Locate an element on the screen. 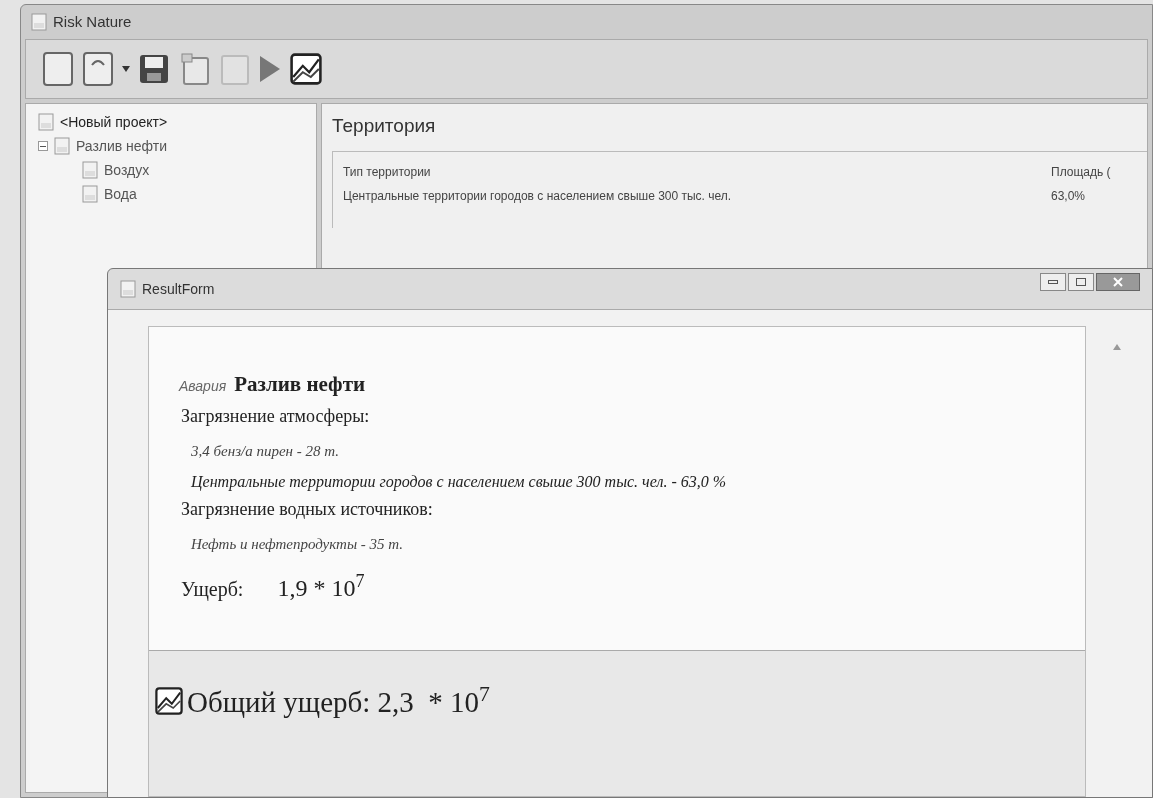  accident-name: Разлив нефти is located at coordinates (300, 384).